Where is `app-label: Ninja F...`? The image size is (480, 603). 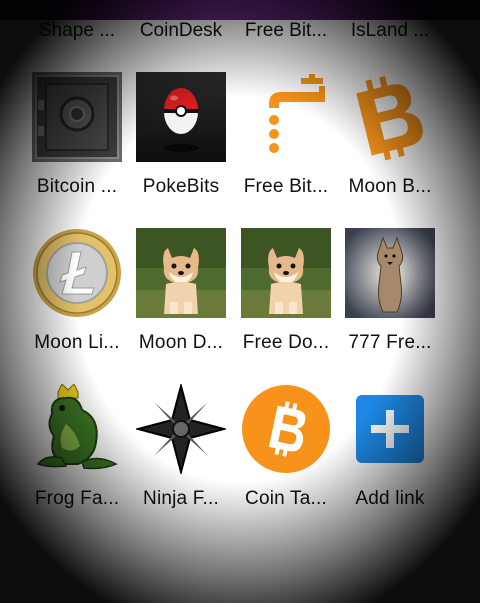
app-label: Ninja F... is located at coordinates (181, 498).